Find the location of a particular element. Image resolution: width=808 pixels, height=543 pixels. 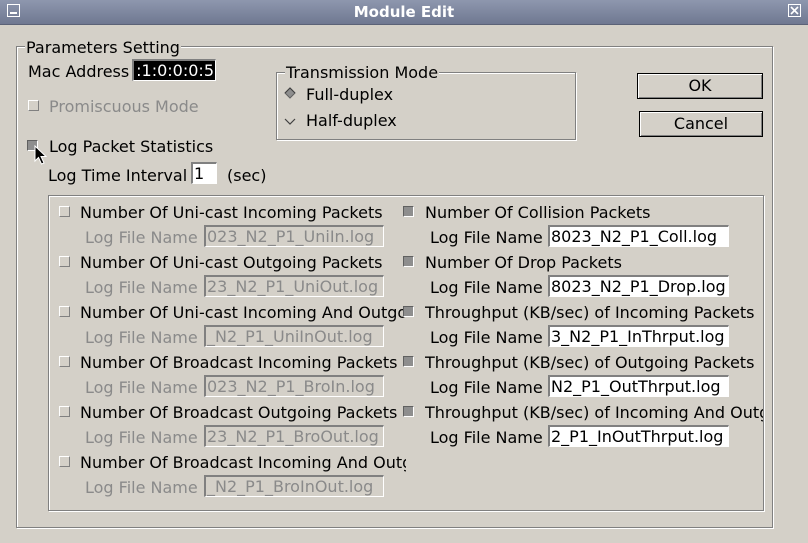

log-packet-statistics-label: Log Packet Statistics is located at coordinates (131, 146).